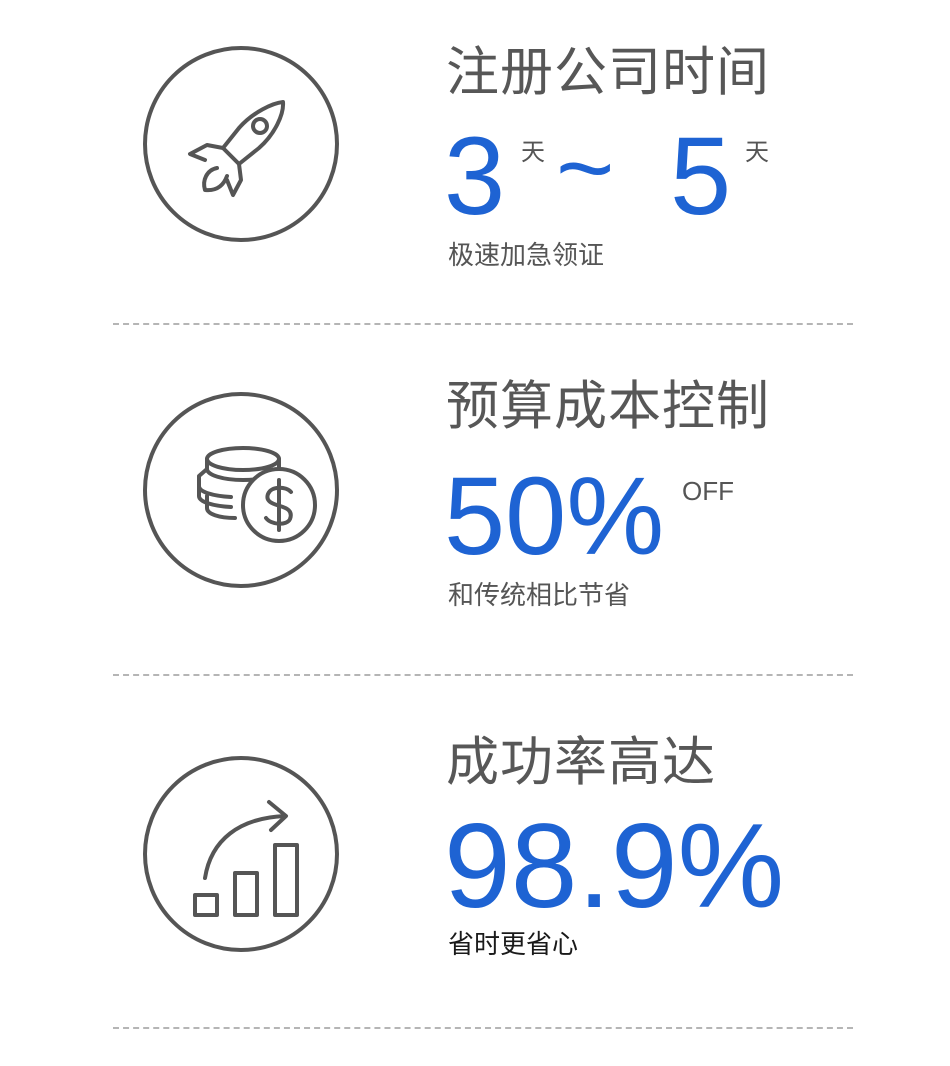  Describe the element at coordinates (513, 945) in the screenshot. I see `feature-subtitle: 省时更省心` at that location.